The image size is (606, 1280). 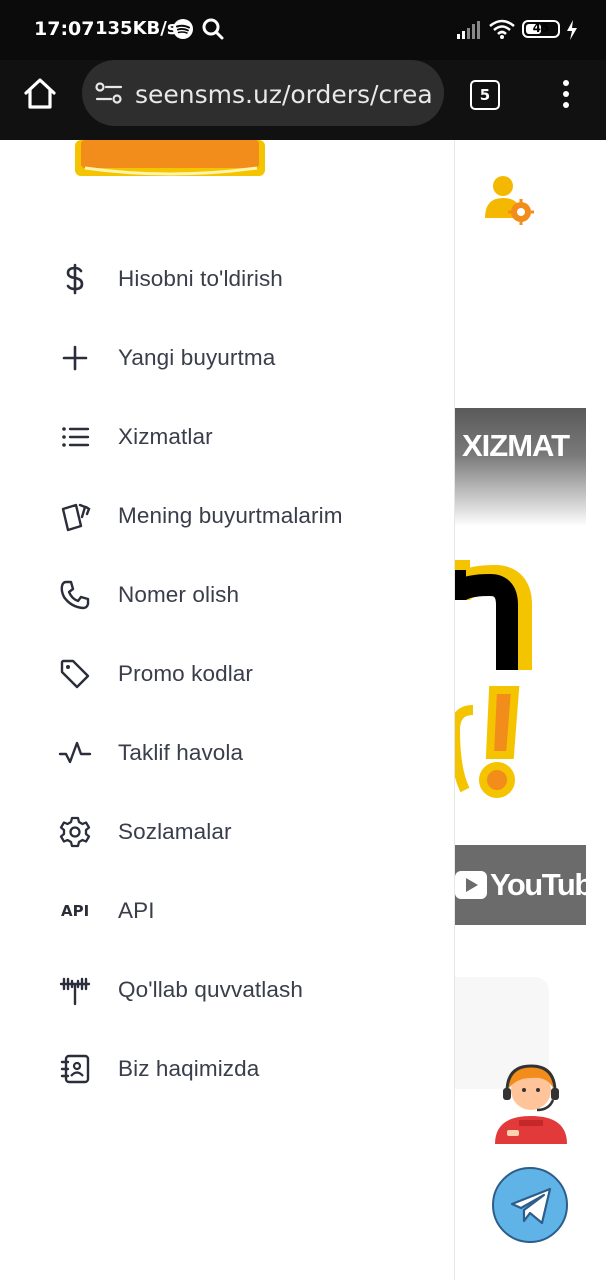 What do you see at coordinates (286, 94) in the screenshot?
I see `url-text: seensms.uz/orders/crea` at bounding box center [286, 94].